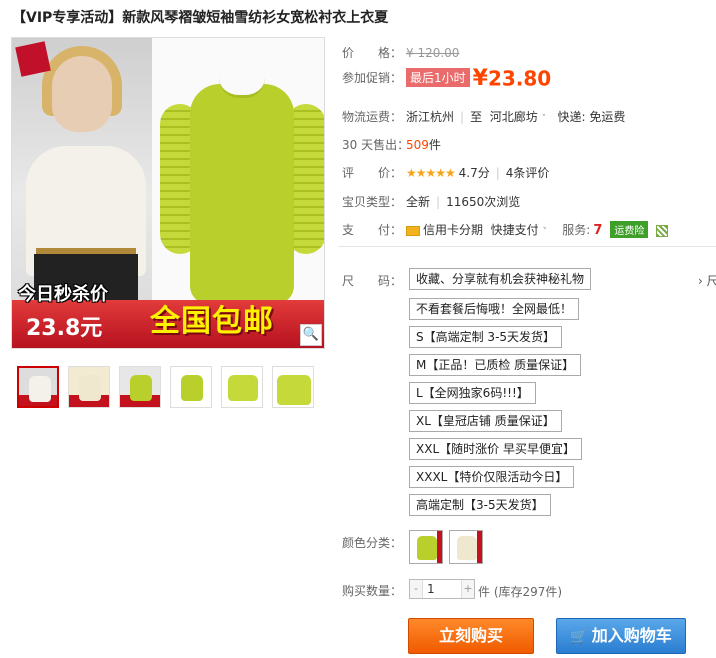 This screenshot has height=658, width=716. What do you see at coordinates (576, 230) in the screenshot?
I see `service-label: 服务:` at bounding box center [576, 230].